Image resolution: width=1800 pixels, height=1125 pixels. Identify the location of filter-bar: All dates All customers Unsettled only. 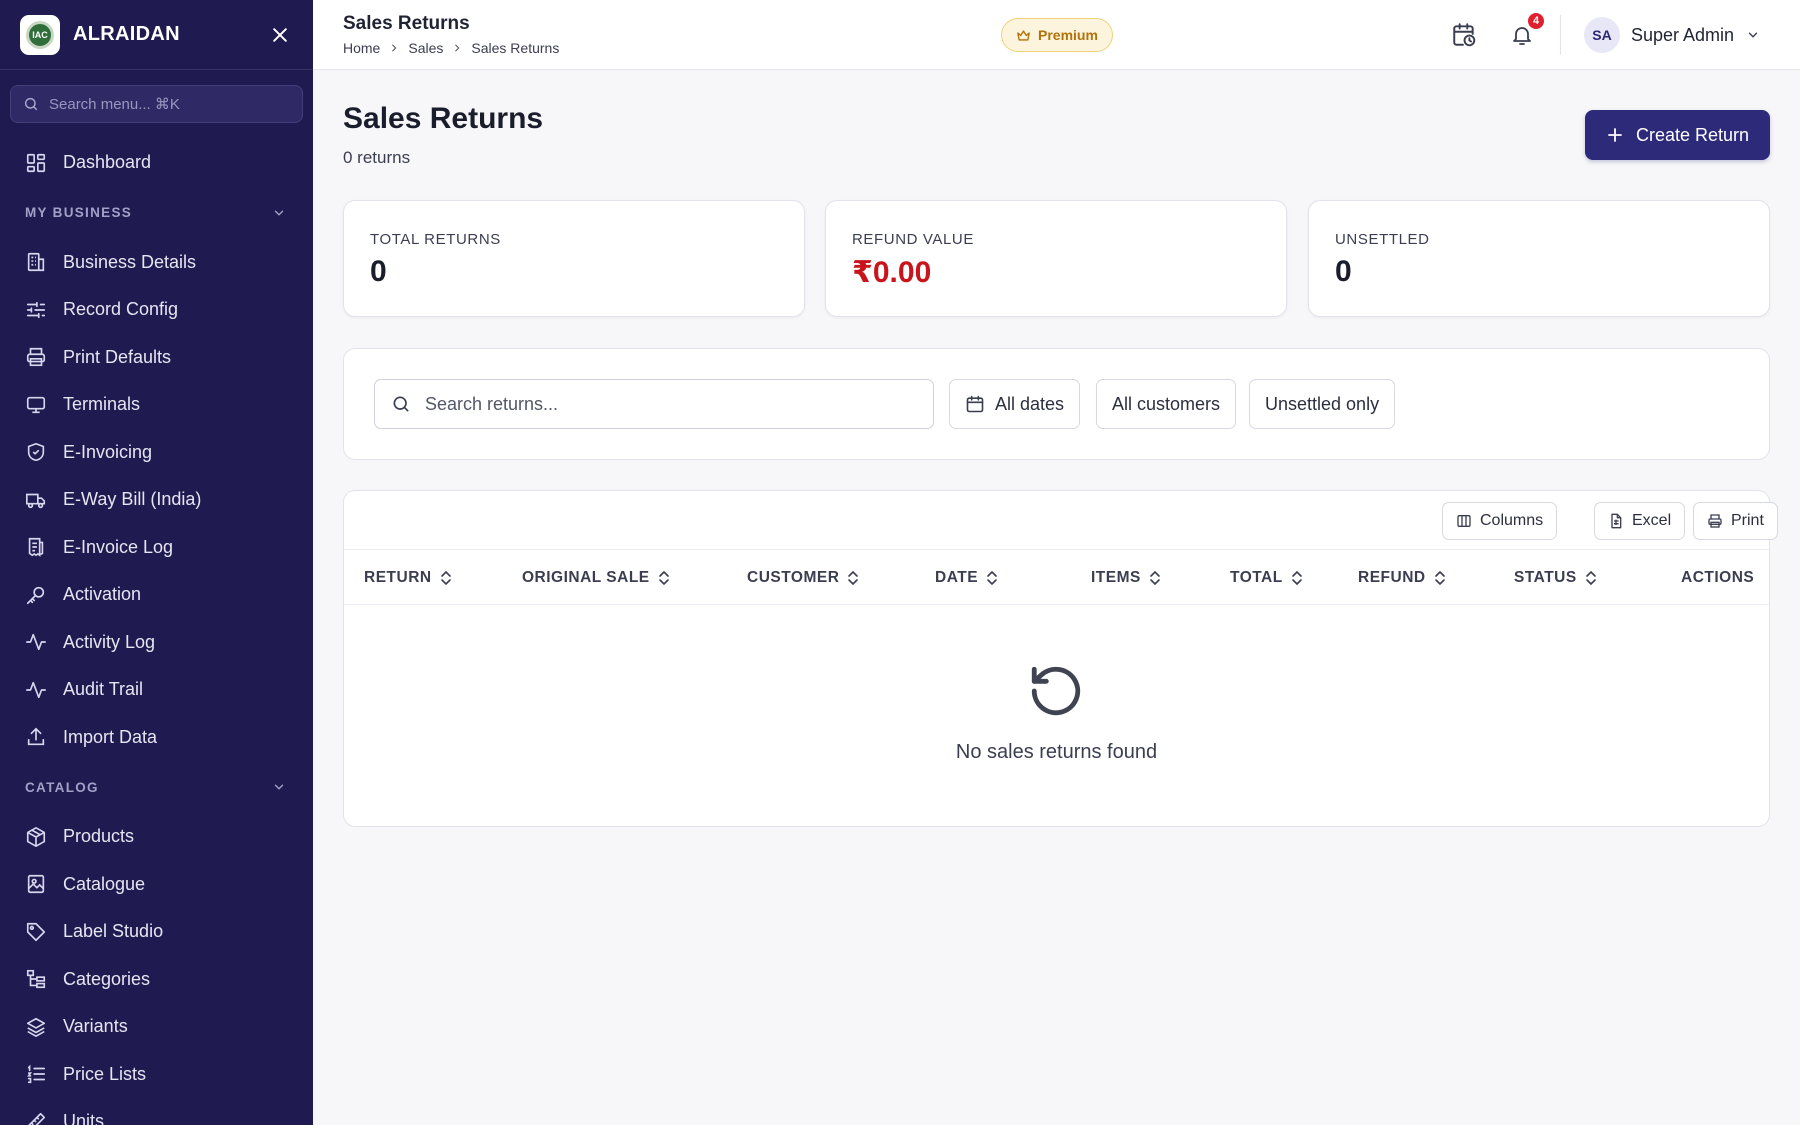
(1056, 404).